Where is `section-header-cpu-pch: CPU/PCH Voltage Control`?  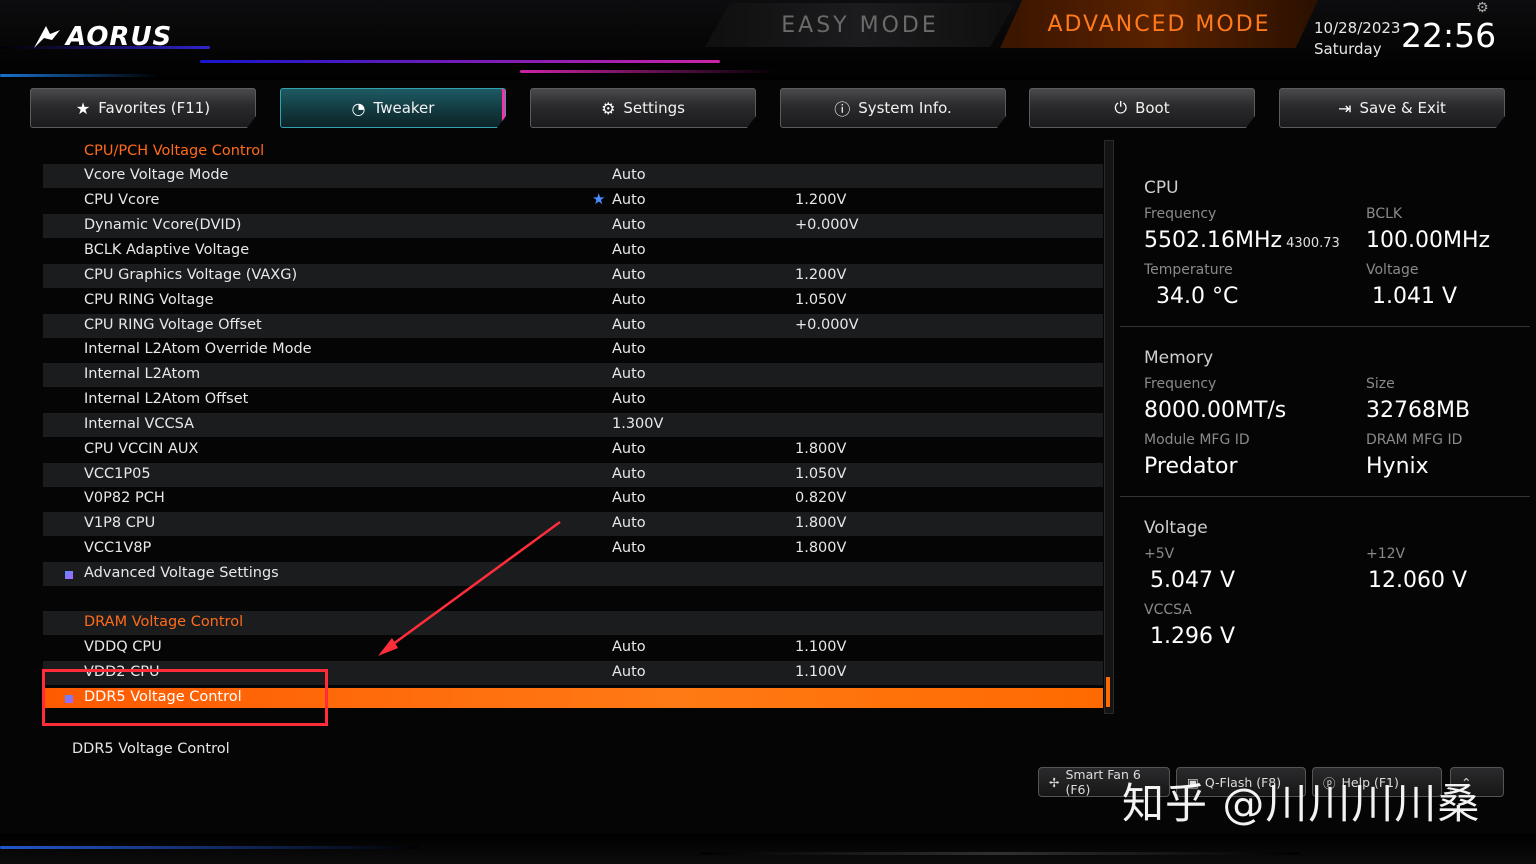
section-header-cpu-pch: CPU/PCH Voltage Control is located at coordinates (573, 152).